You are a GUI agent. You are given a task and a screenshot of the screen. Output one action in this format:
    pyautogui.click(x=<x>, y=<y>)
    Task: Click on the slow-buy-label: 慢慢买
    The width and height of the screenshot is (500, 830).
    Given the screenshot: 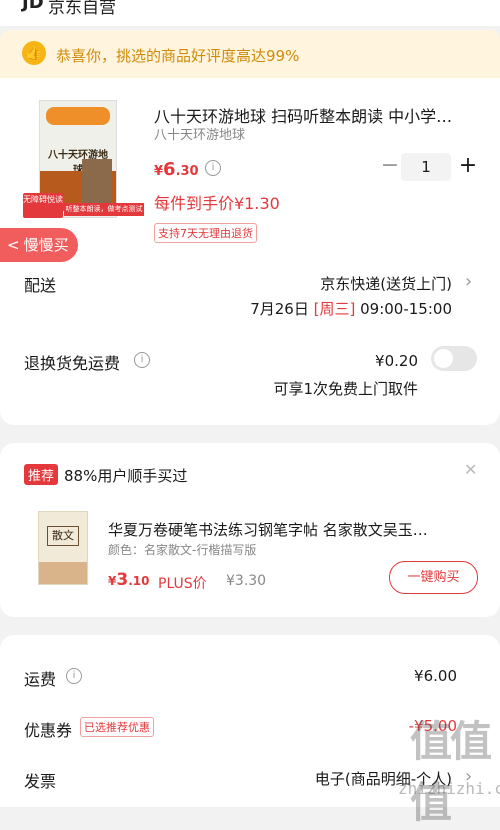 What is the action you would take?
    pyautogui.click(x=46, y=245)
    